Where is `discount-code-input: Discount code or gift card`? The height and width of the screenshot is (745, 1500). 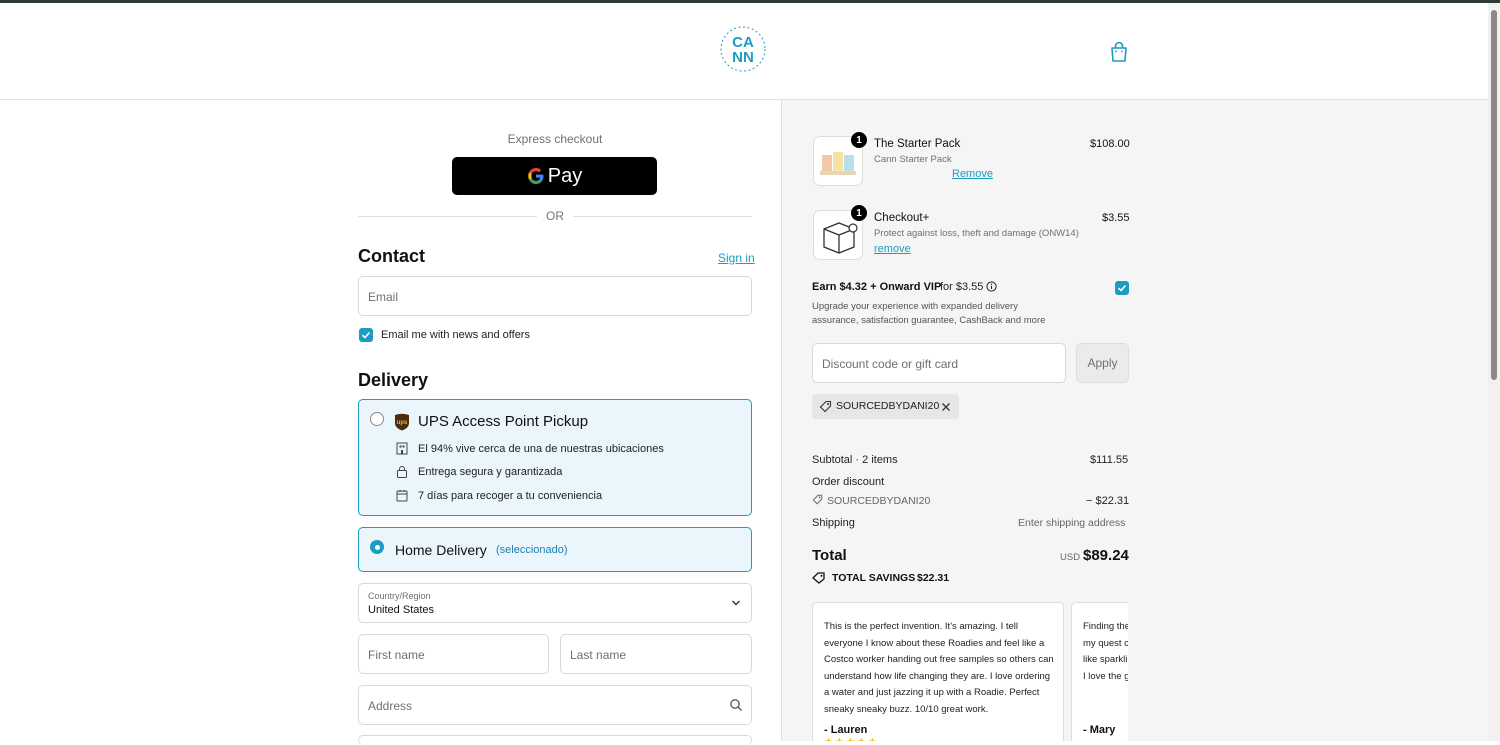 discount-code-input: Discount code or gift card is located at coordinates (939, 363).